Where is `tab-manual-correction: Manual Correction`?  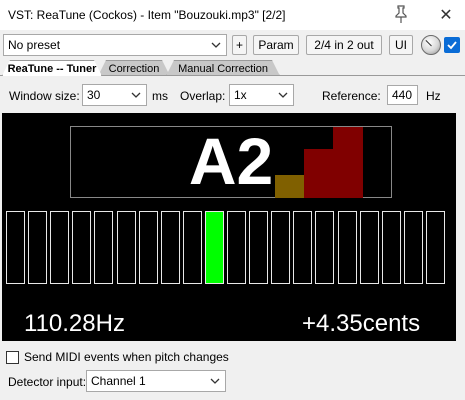 tab-manual-correction: Manual Correction is located at coordinates (223, 68).